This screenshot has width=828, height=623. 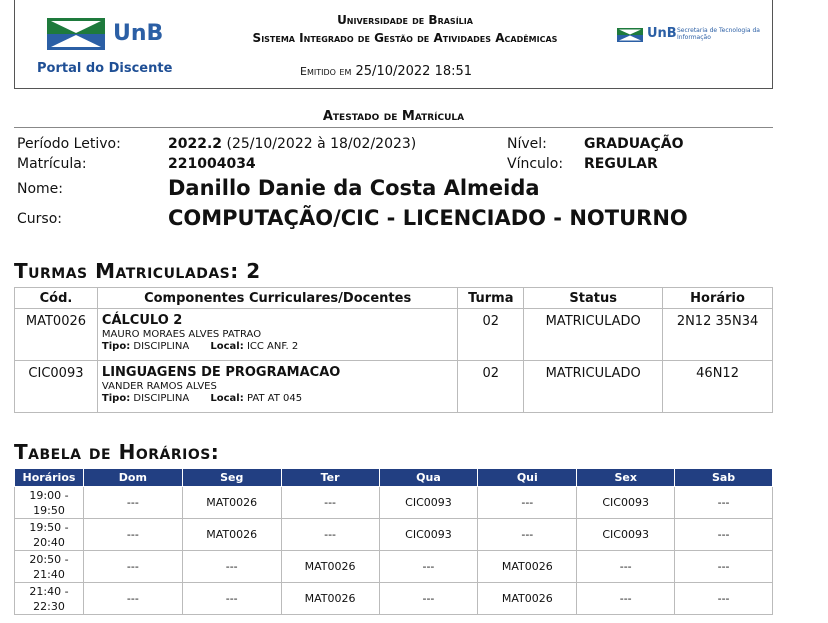 What do you see at coordinates (428, 218) in the screenshot?
I see `curso-value: COMPUTAÇÃO/CIC - LICENCIADO - NOTURNO` at bounding box center [428, 218].